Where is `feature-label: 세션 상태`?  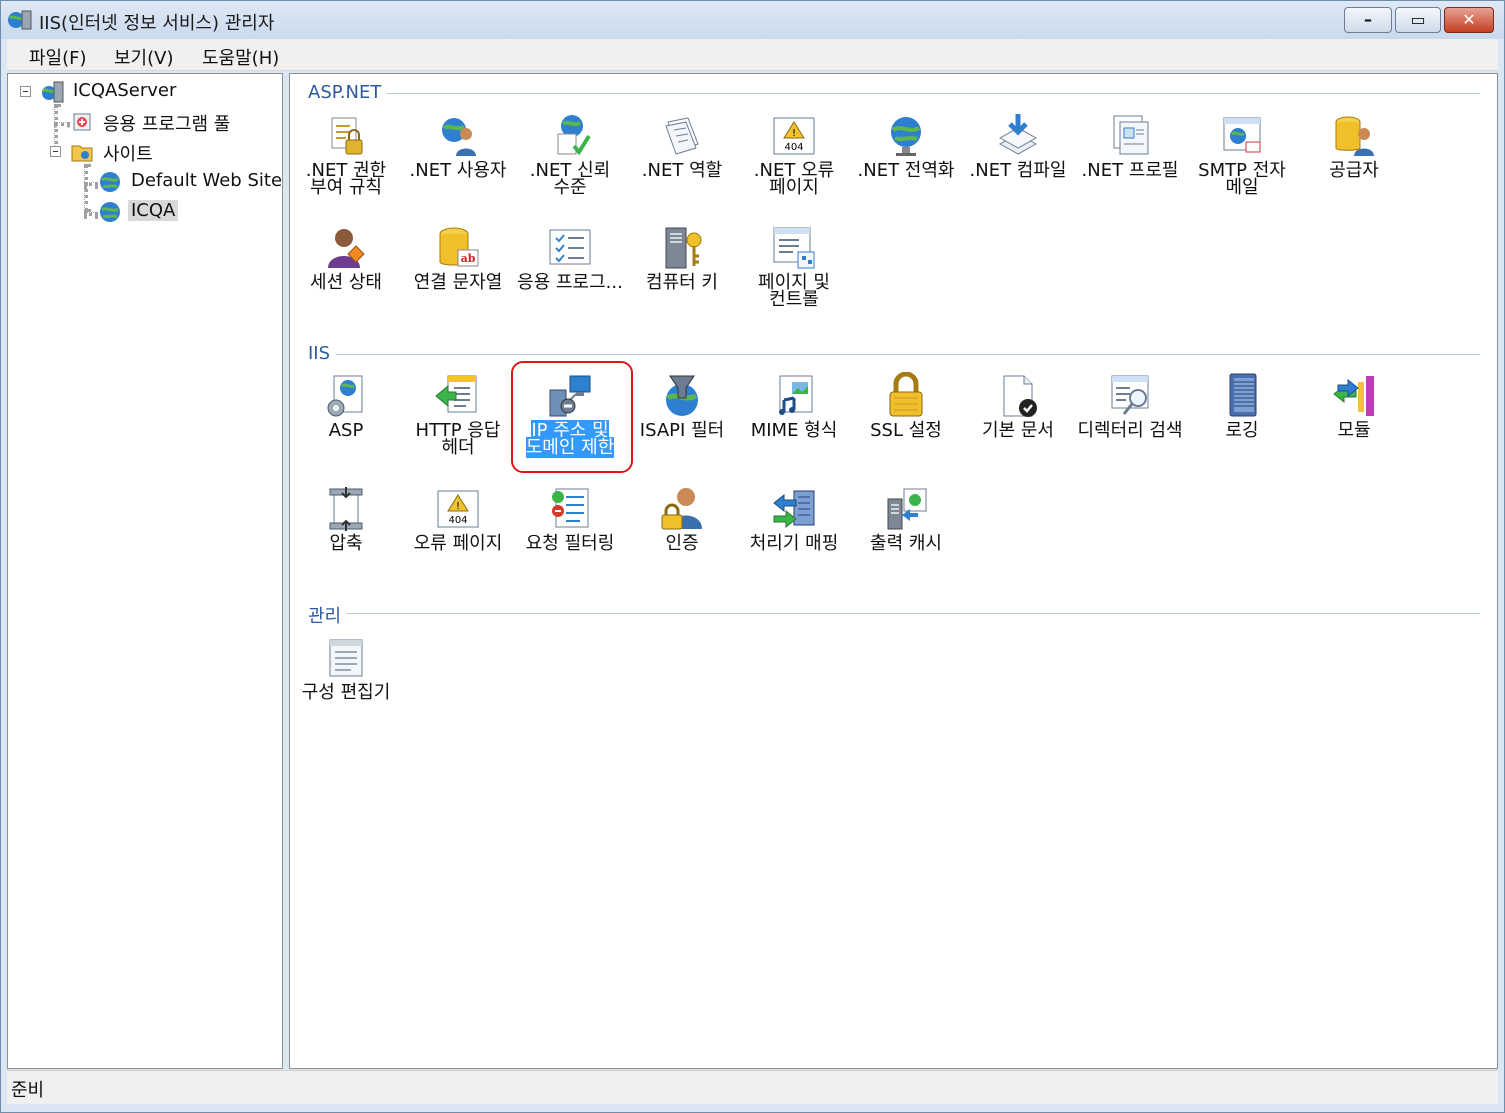
feature-label: 세션 상태 is located at coordinates (346, 282).